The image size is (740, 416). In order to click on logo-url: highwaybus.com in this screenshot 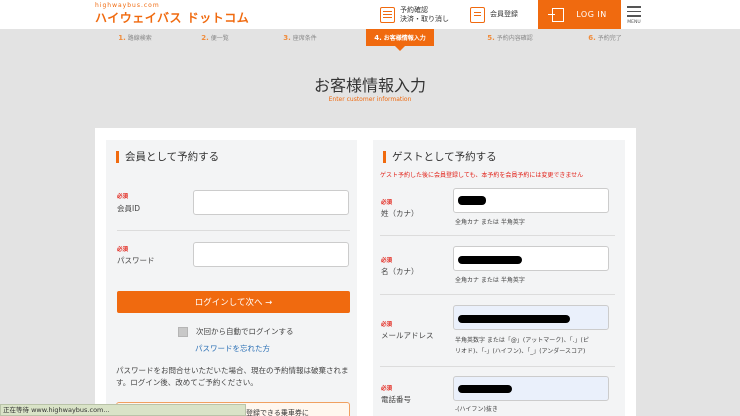, I will do `click(127, 5)`.